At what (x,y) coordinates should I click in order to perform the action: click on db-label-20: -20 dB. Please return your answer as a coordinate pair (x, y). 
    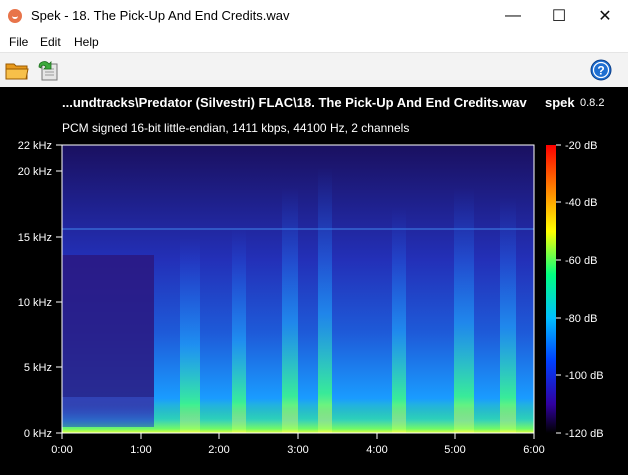
    Looking at the image, I should click on (581, 146).